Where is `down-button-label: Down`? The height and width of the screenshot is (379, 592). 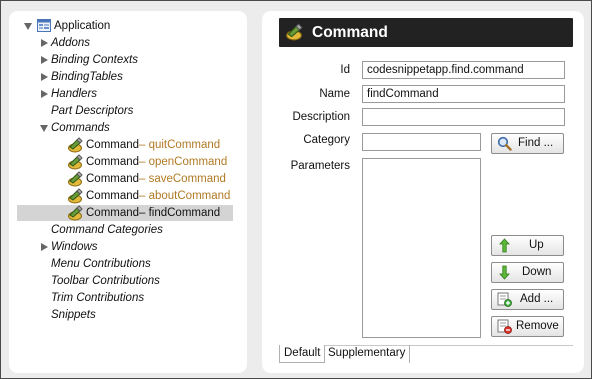
down-button-label: Down is located at coordinates (537, 272).